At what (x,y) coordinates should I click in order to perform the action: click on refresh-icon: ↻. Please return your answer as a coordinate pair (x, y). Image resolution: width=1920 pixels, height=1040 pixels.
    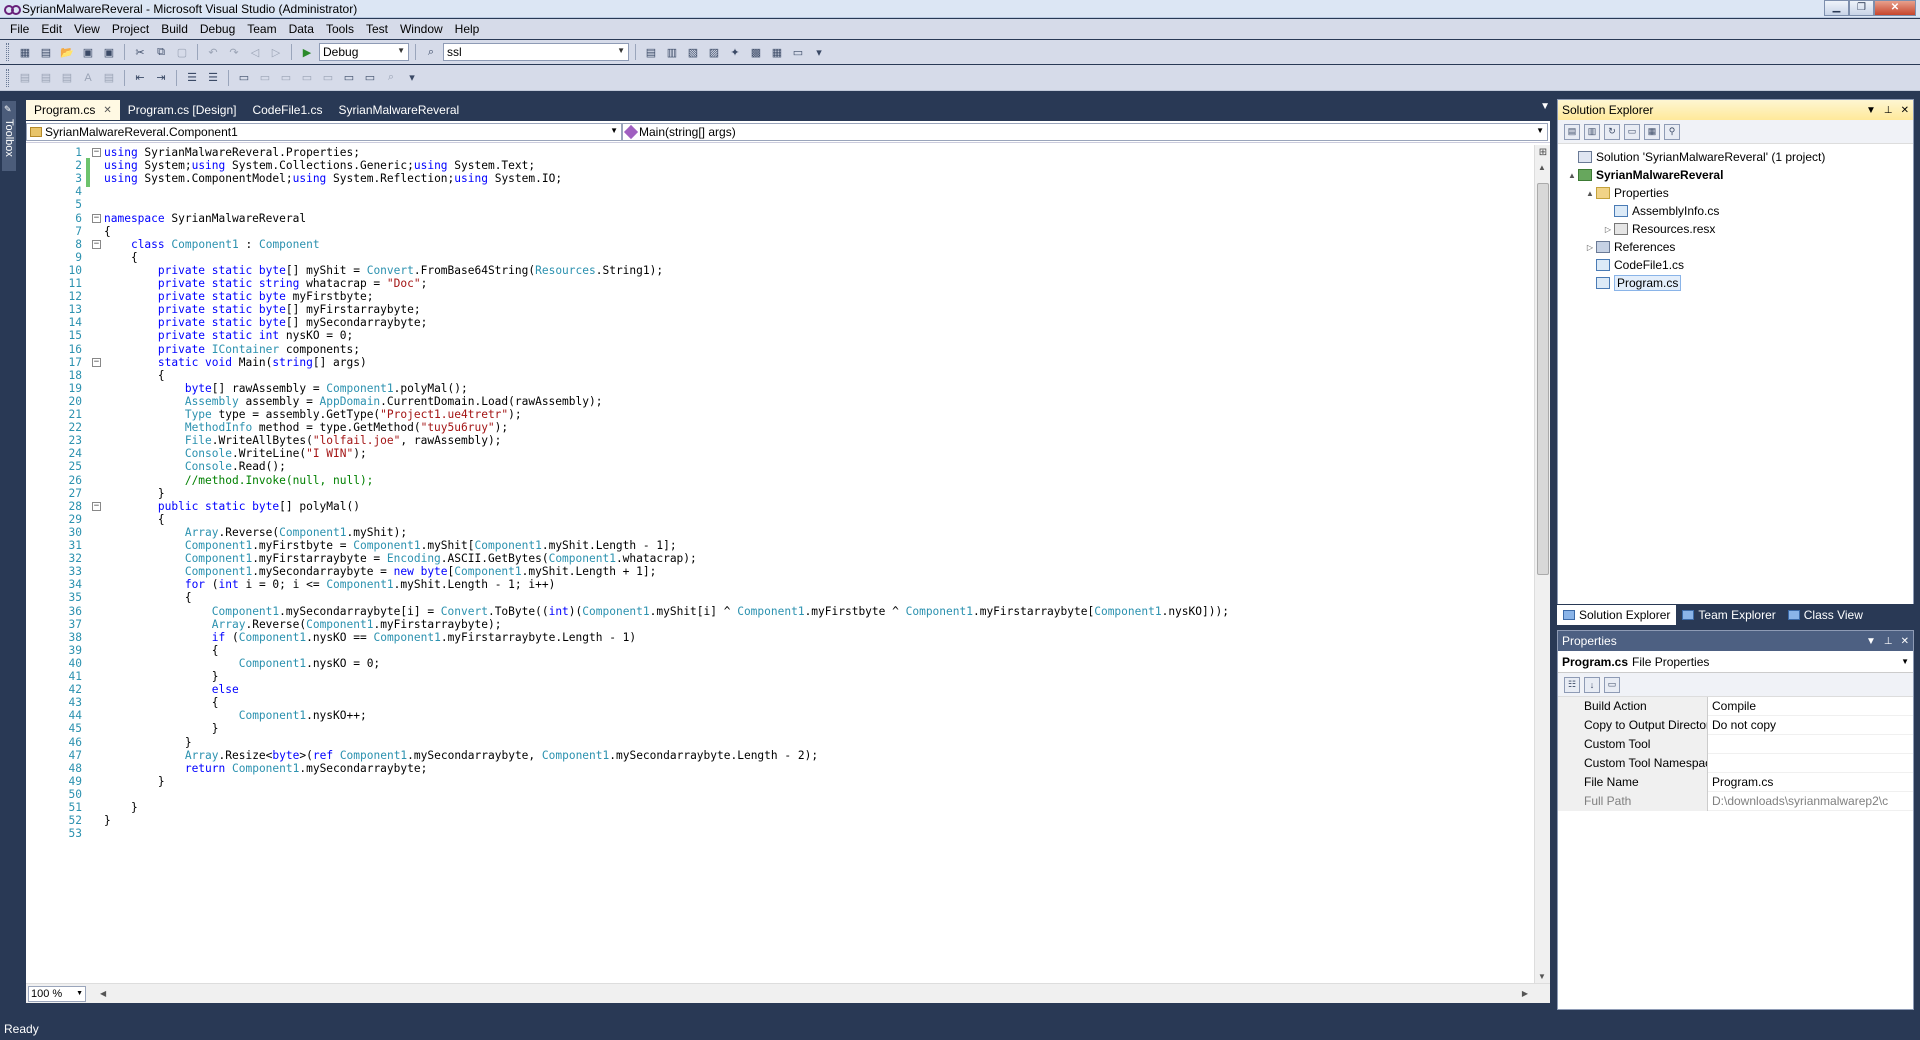
    Looking at the image, I should click on (1612, 131).